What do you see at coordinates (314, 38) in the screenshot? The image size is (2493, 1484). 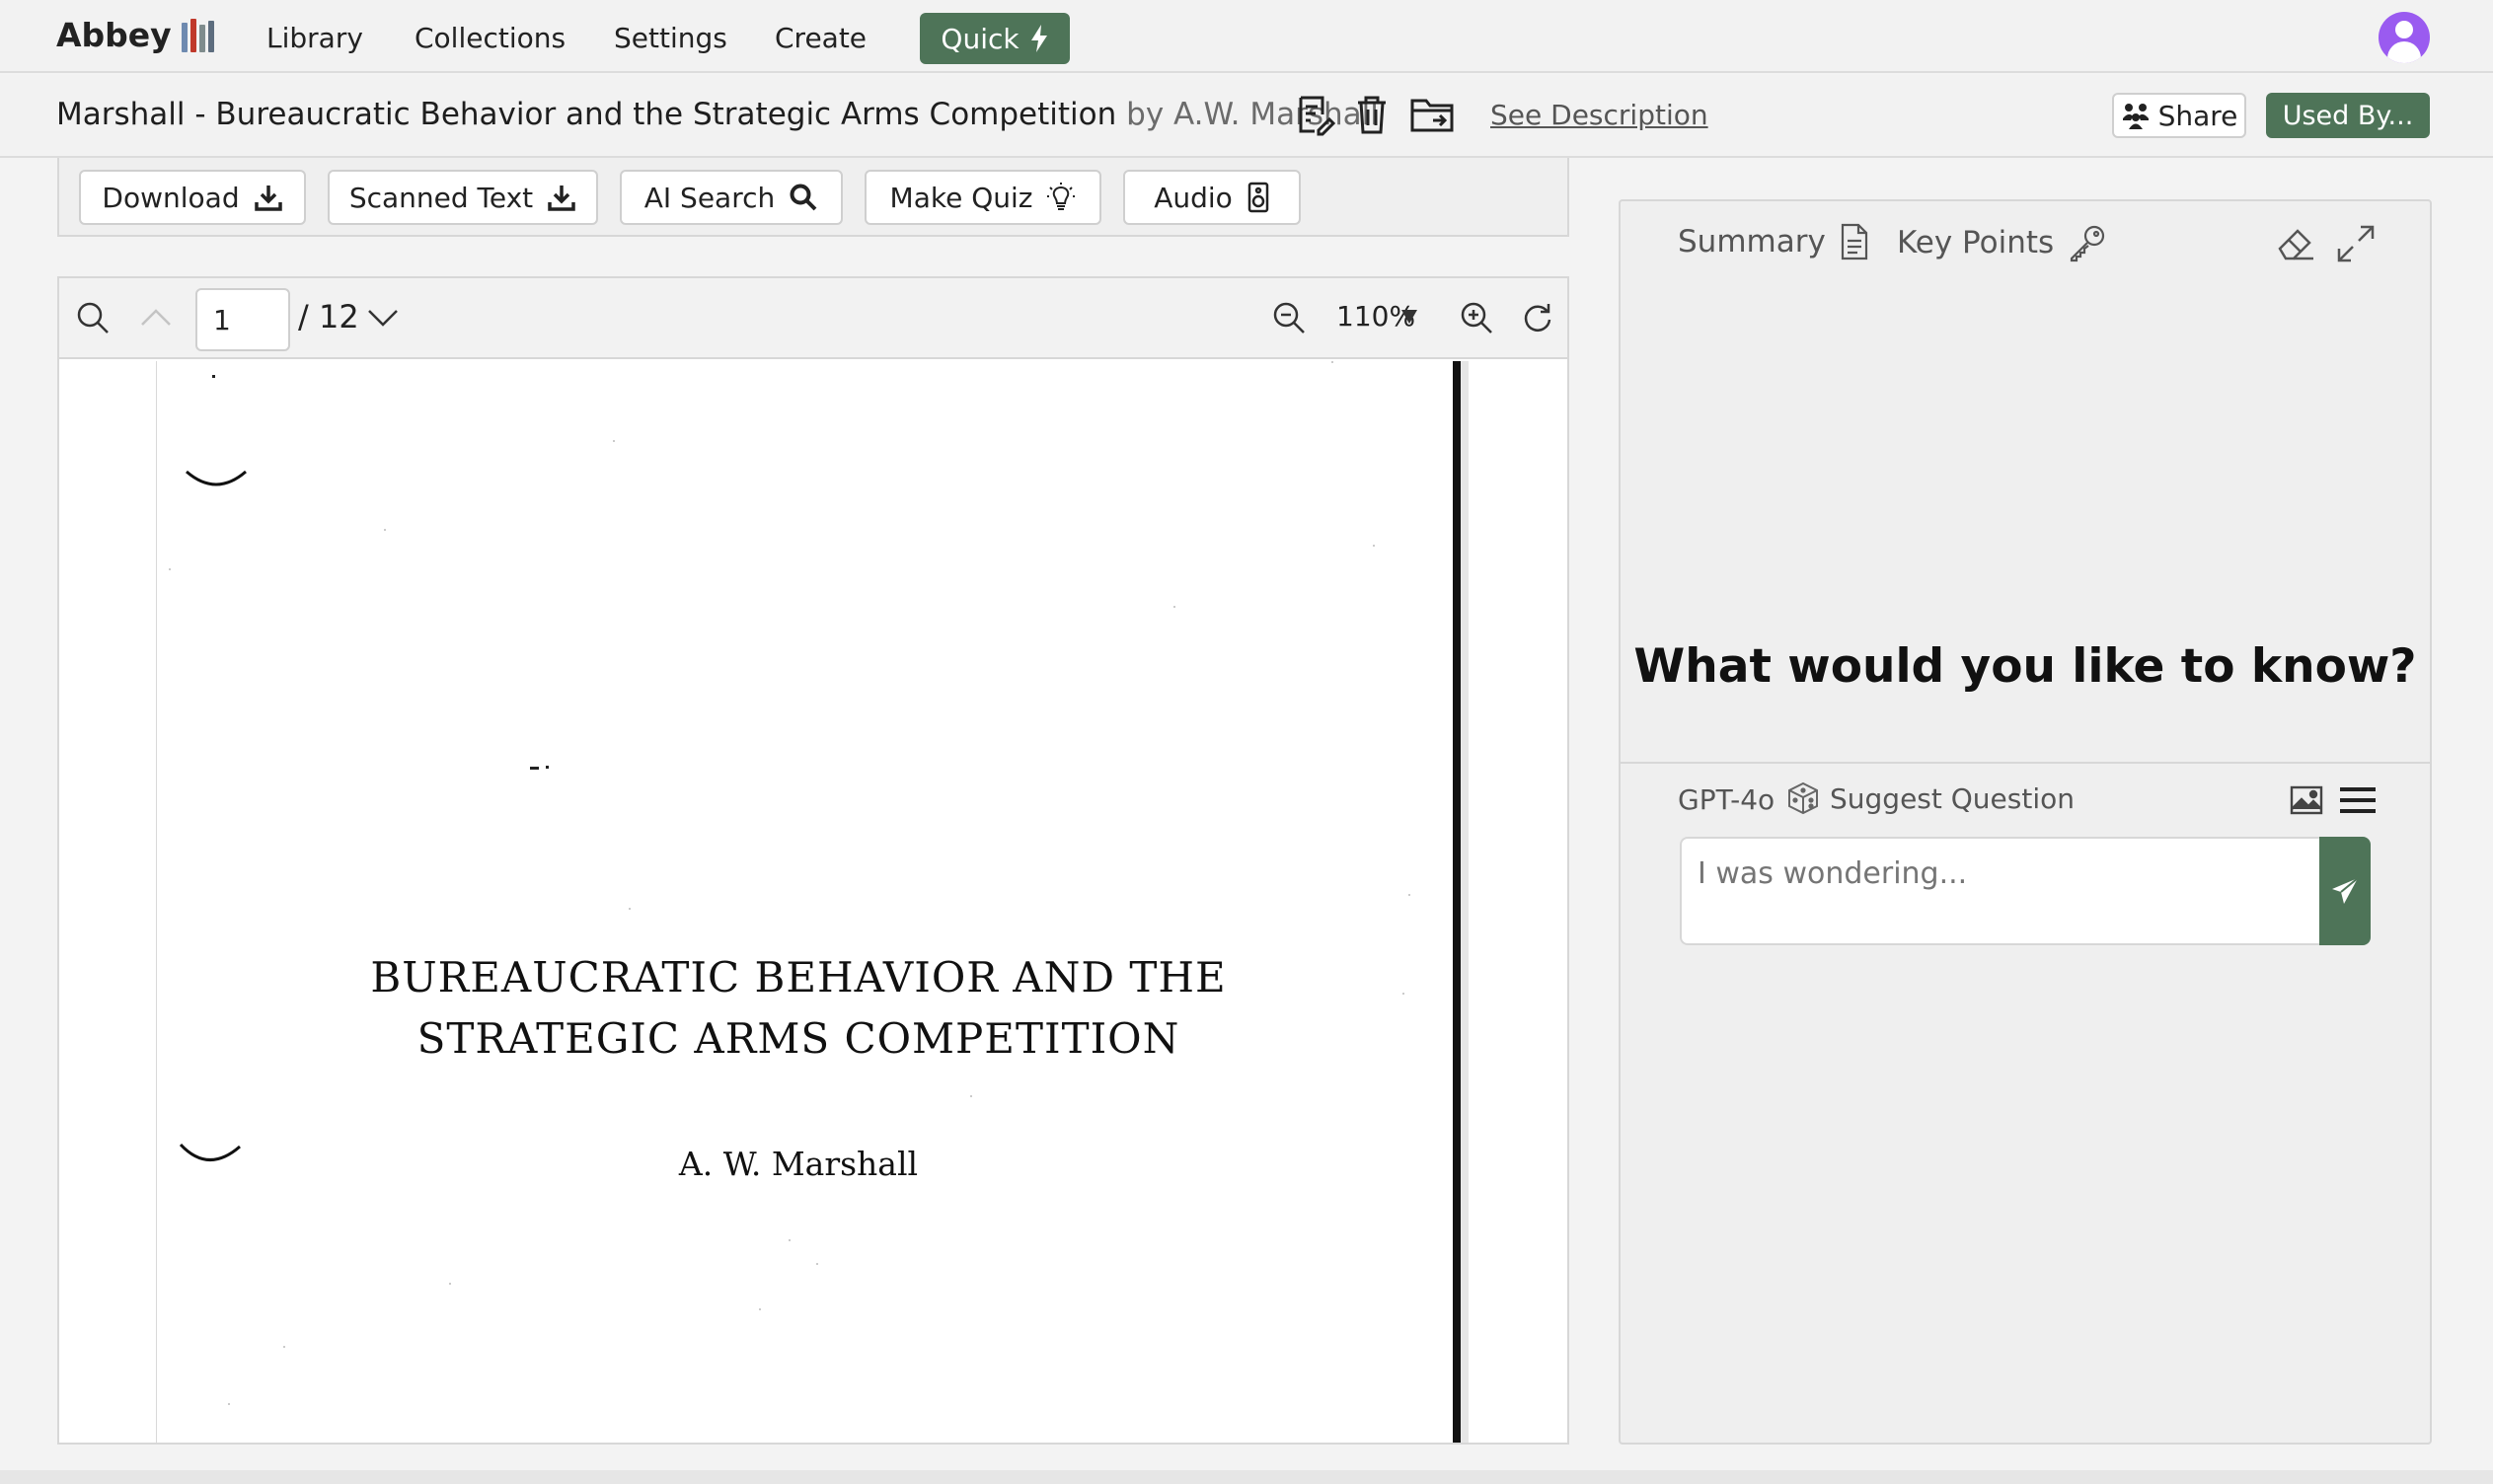 I see `nav-link-library: Library` at bounding box center [314, 38].